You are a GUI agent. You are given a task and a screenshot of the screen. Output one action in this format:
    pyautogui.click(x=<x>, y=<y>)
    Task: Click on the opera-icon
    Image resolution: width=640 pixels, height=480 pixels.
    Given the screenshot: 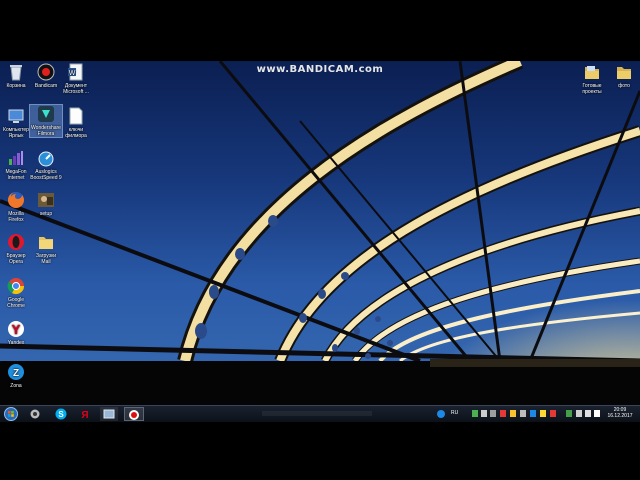 What is the action you would take?
    pyautogui.click(x=16, y=242)
    